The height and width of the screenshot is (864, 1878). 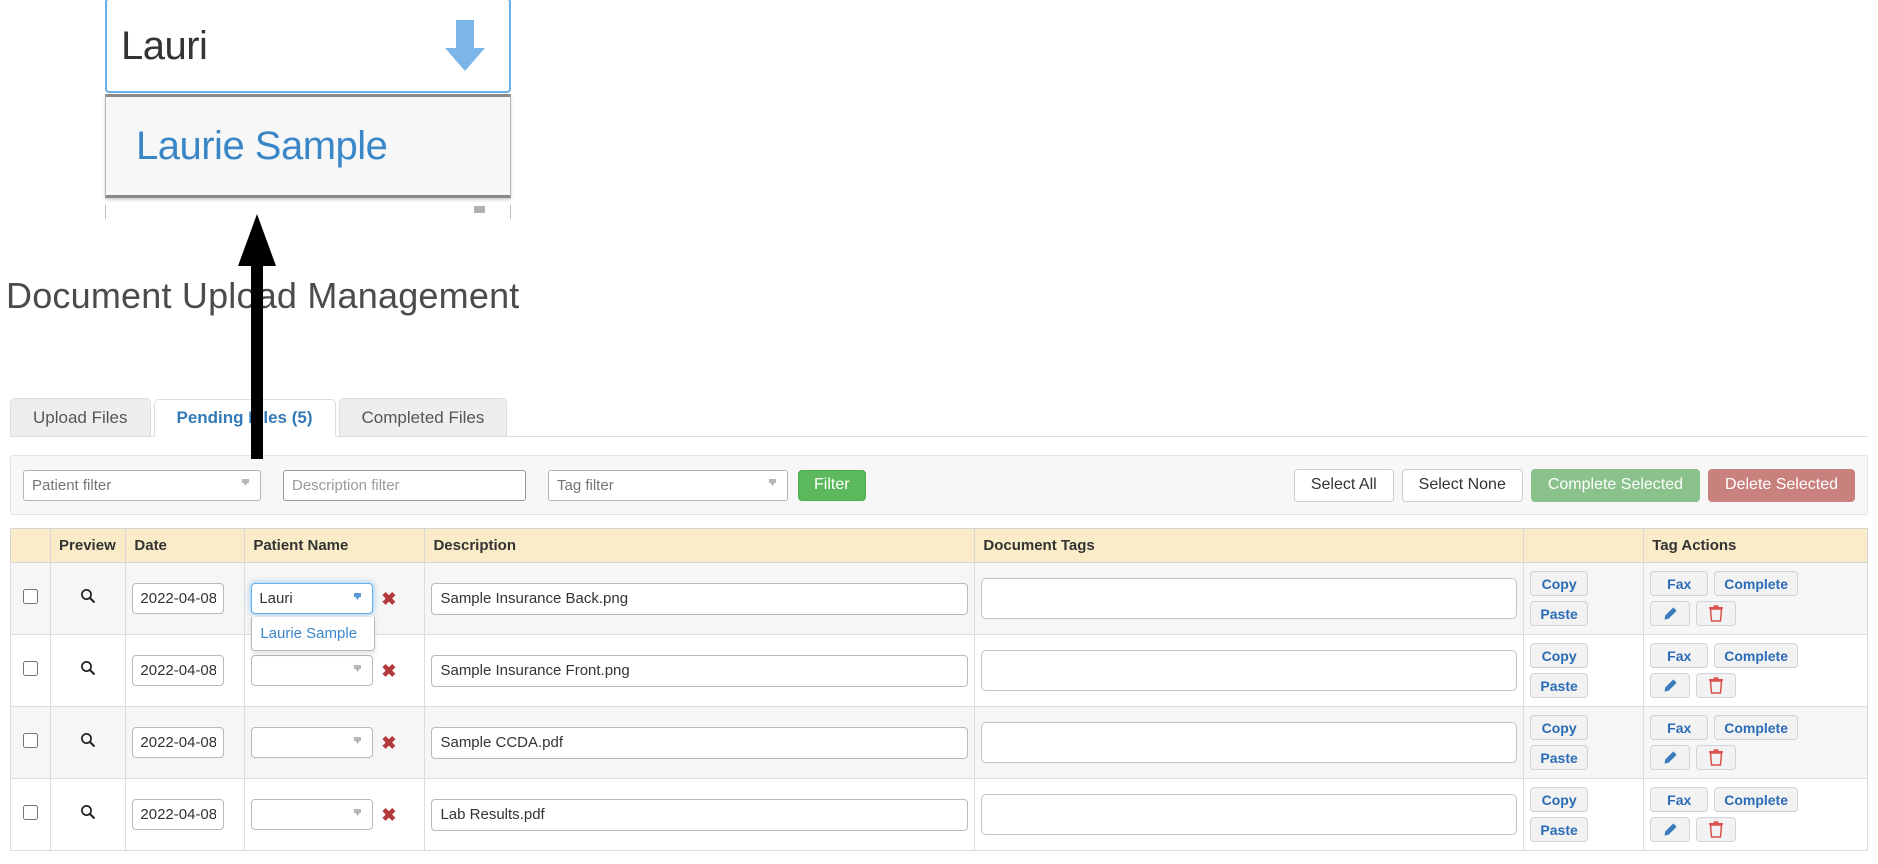 I want to click on document-tags-cell, so click(x=1249, y=814).